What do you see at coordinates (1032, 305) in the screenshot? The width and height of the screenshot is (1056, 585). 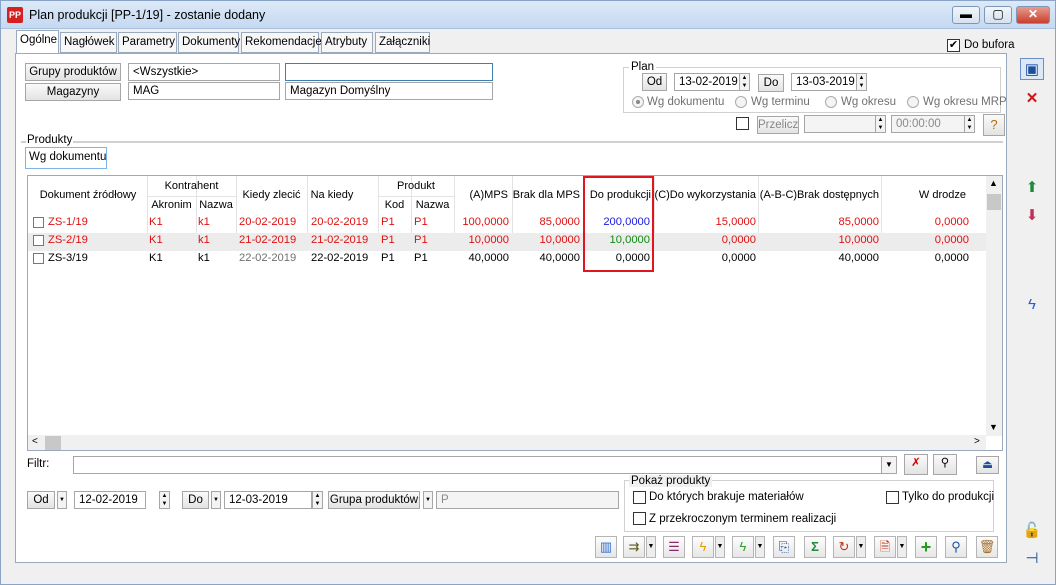 I see `lightning-blue-icon: ϟ` at bounding box center [1032, 305].